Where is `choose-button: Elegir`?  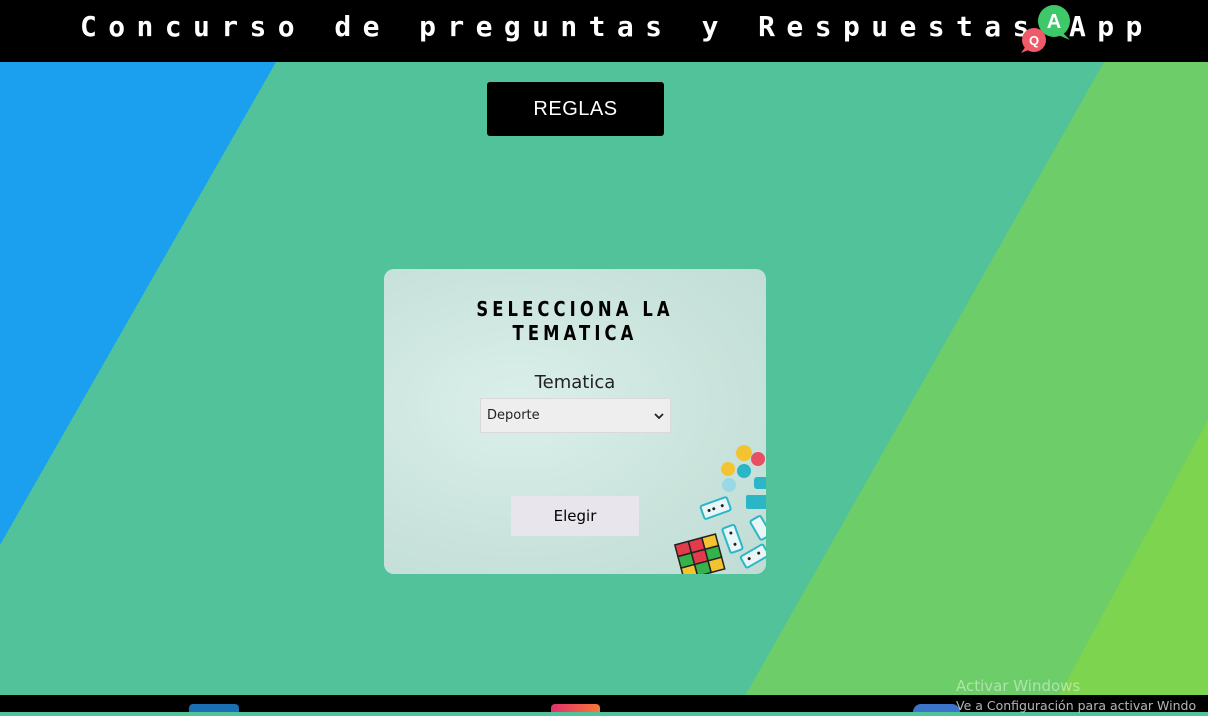
choose-button: Elegir is located at coordinates (575, 516).